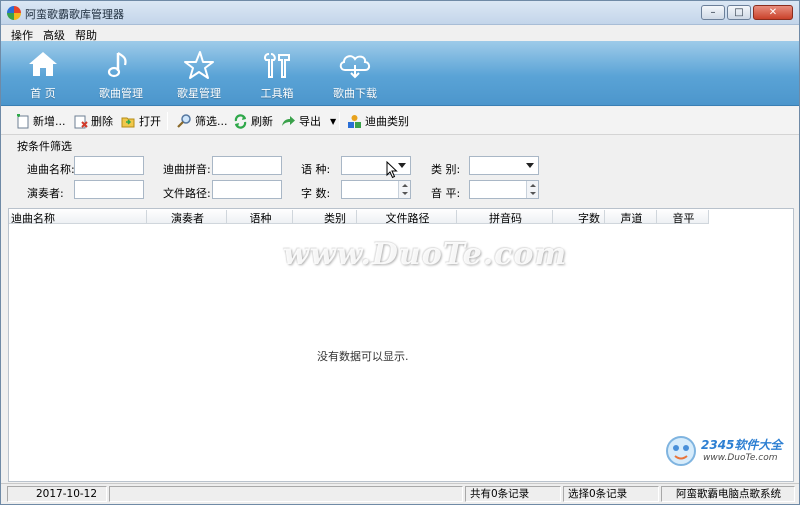 The height and width of the screenshot is (505, 800). I want to click on toolbar: 新增... 删除 打开 筛选... 刷新 导出 ▼ 迪曲类别, so click(400, 121).